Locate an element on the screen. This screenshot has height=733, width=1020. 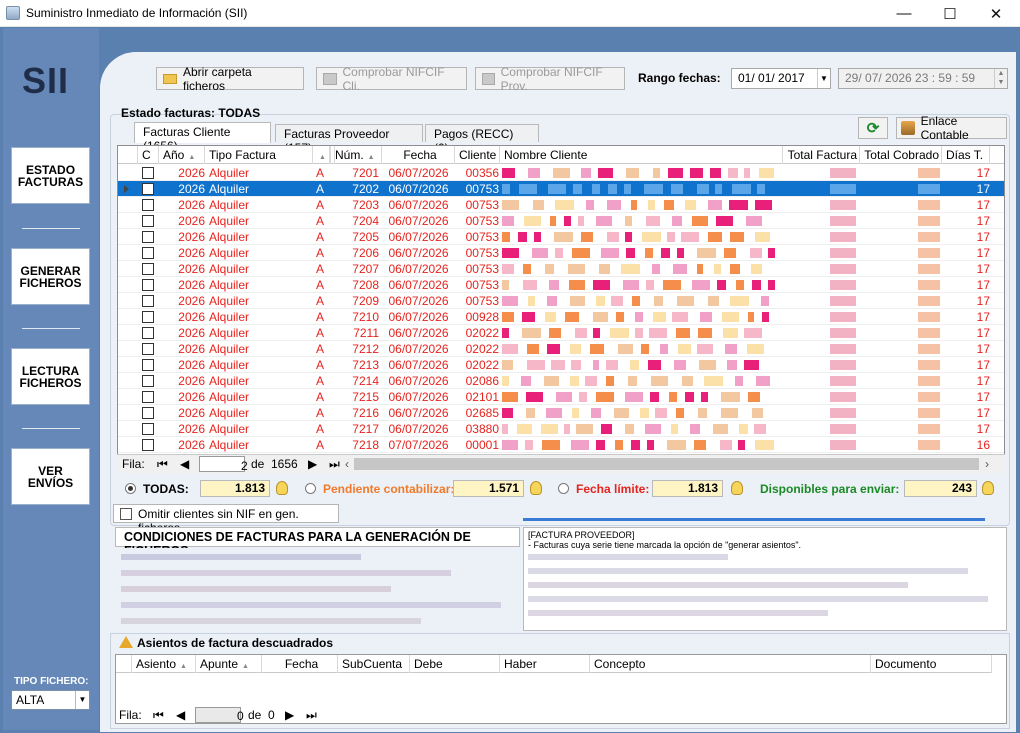
col-header-num: Núm. ▲ is located at coordinates (356, 155).